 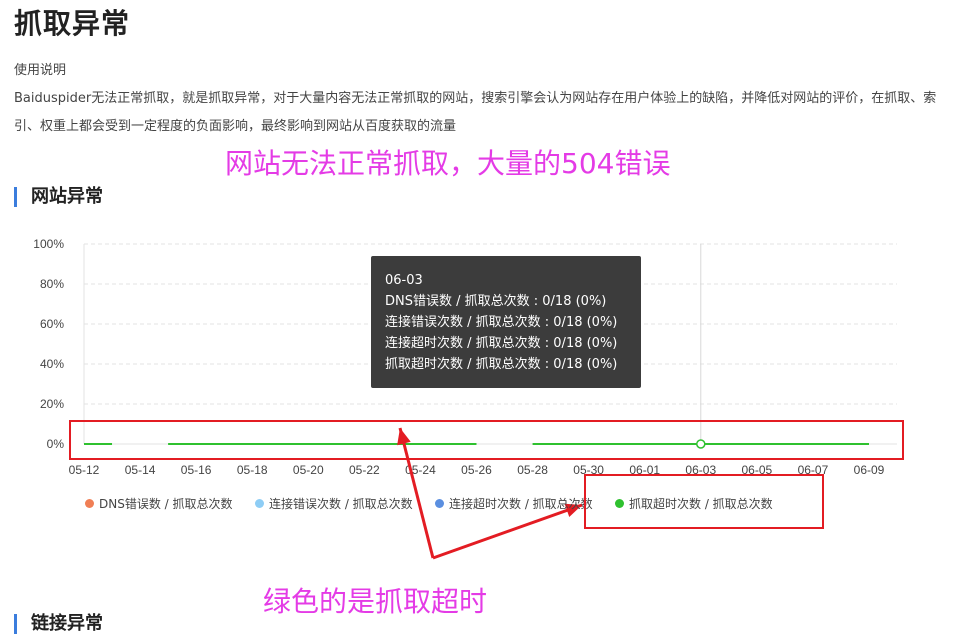 I want to click on tooltip-line-connect-timeout: 连接超时次数 / 抓取总次数 : 0/18 (0%), so click(x=501, y=343).